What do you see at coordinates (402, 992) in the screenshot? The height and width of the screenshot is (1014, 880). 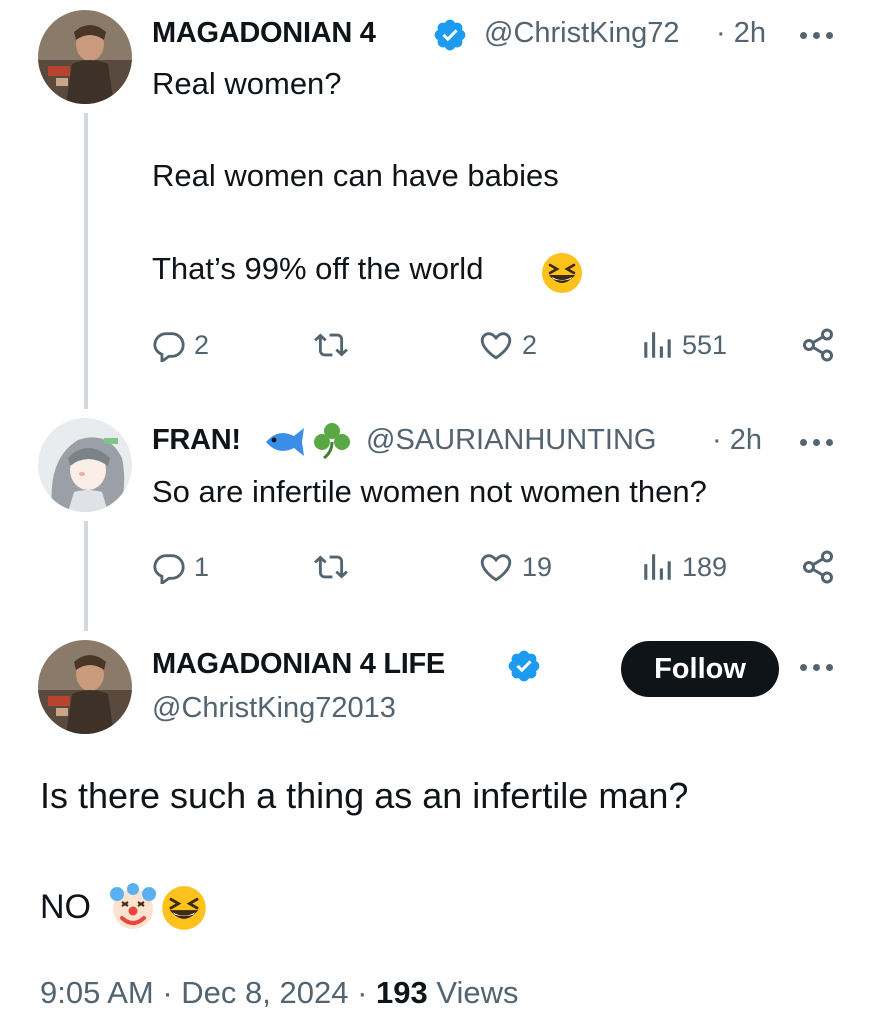 I see `views-count: 193` at bounding box center [402, 992].